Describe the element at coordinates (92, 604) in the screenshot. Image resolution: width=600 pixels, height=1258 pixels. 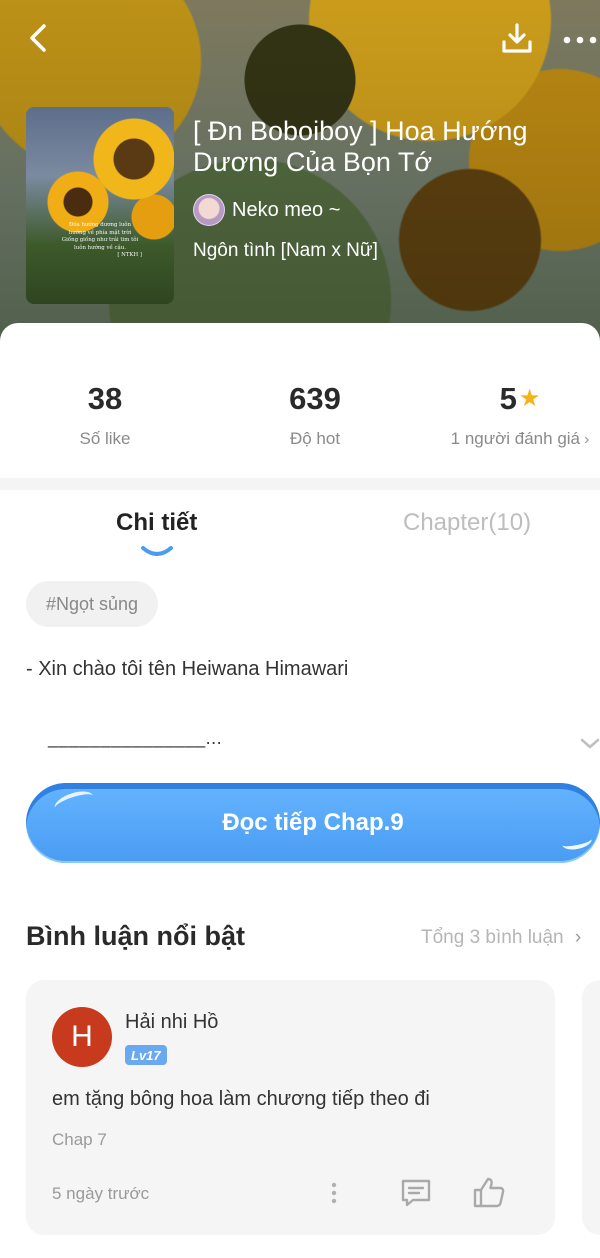
I see `tag-chip: #Ngọt sủng` at that location.